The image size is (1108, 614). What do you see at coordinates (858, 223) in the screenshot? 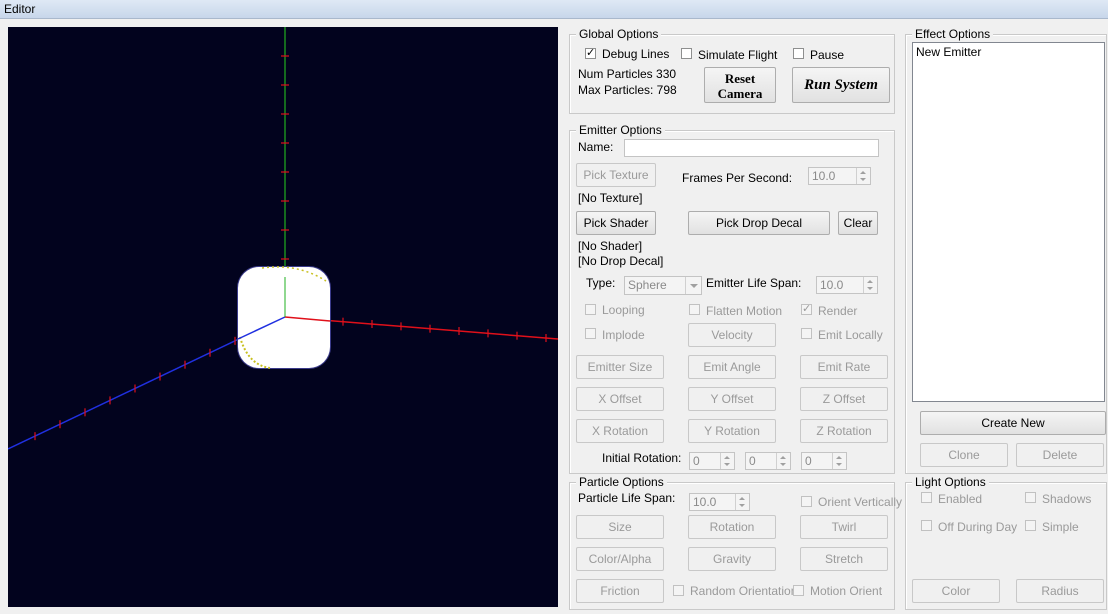
I see `clear-button: Clear` at bounding box center [858, 223].